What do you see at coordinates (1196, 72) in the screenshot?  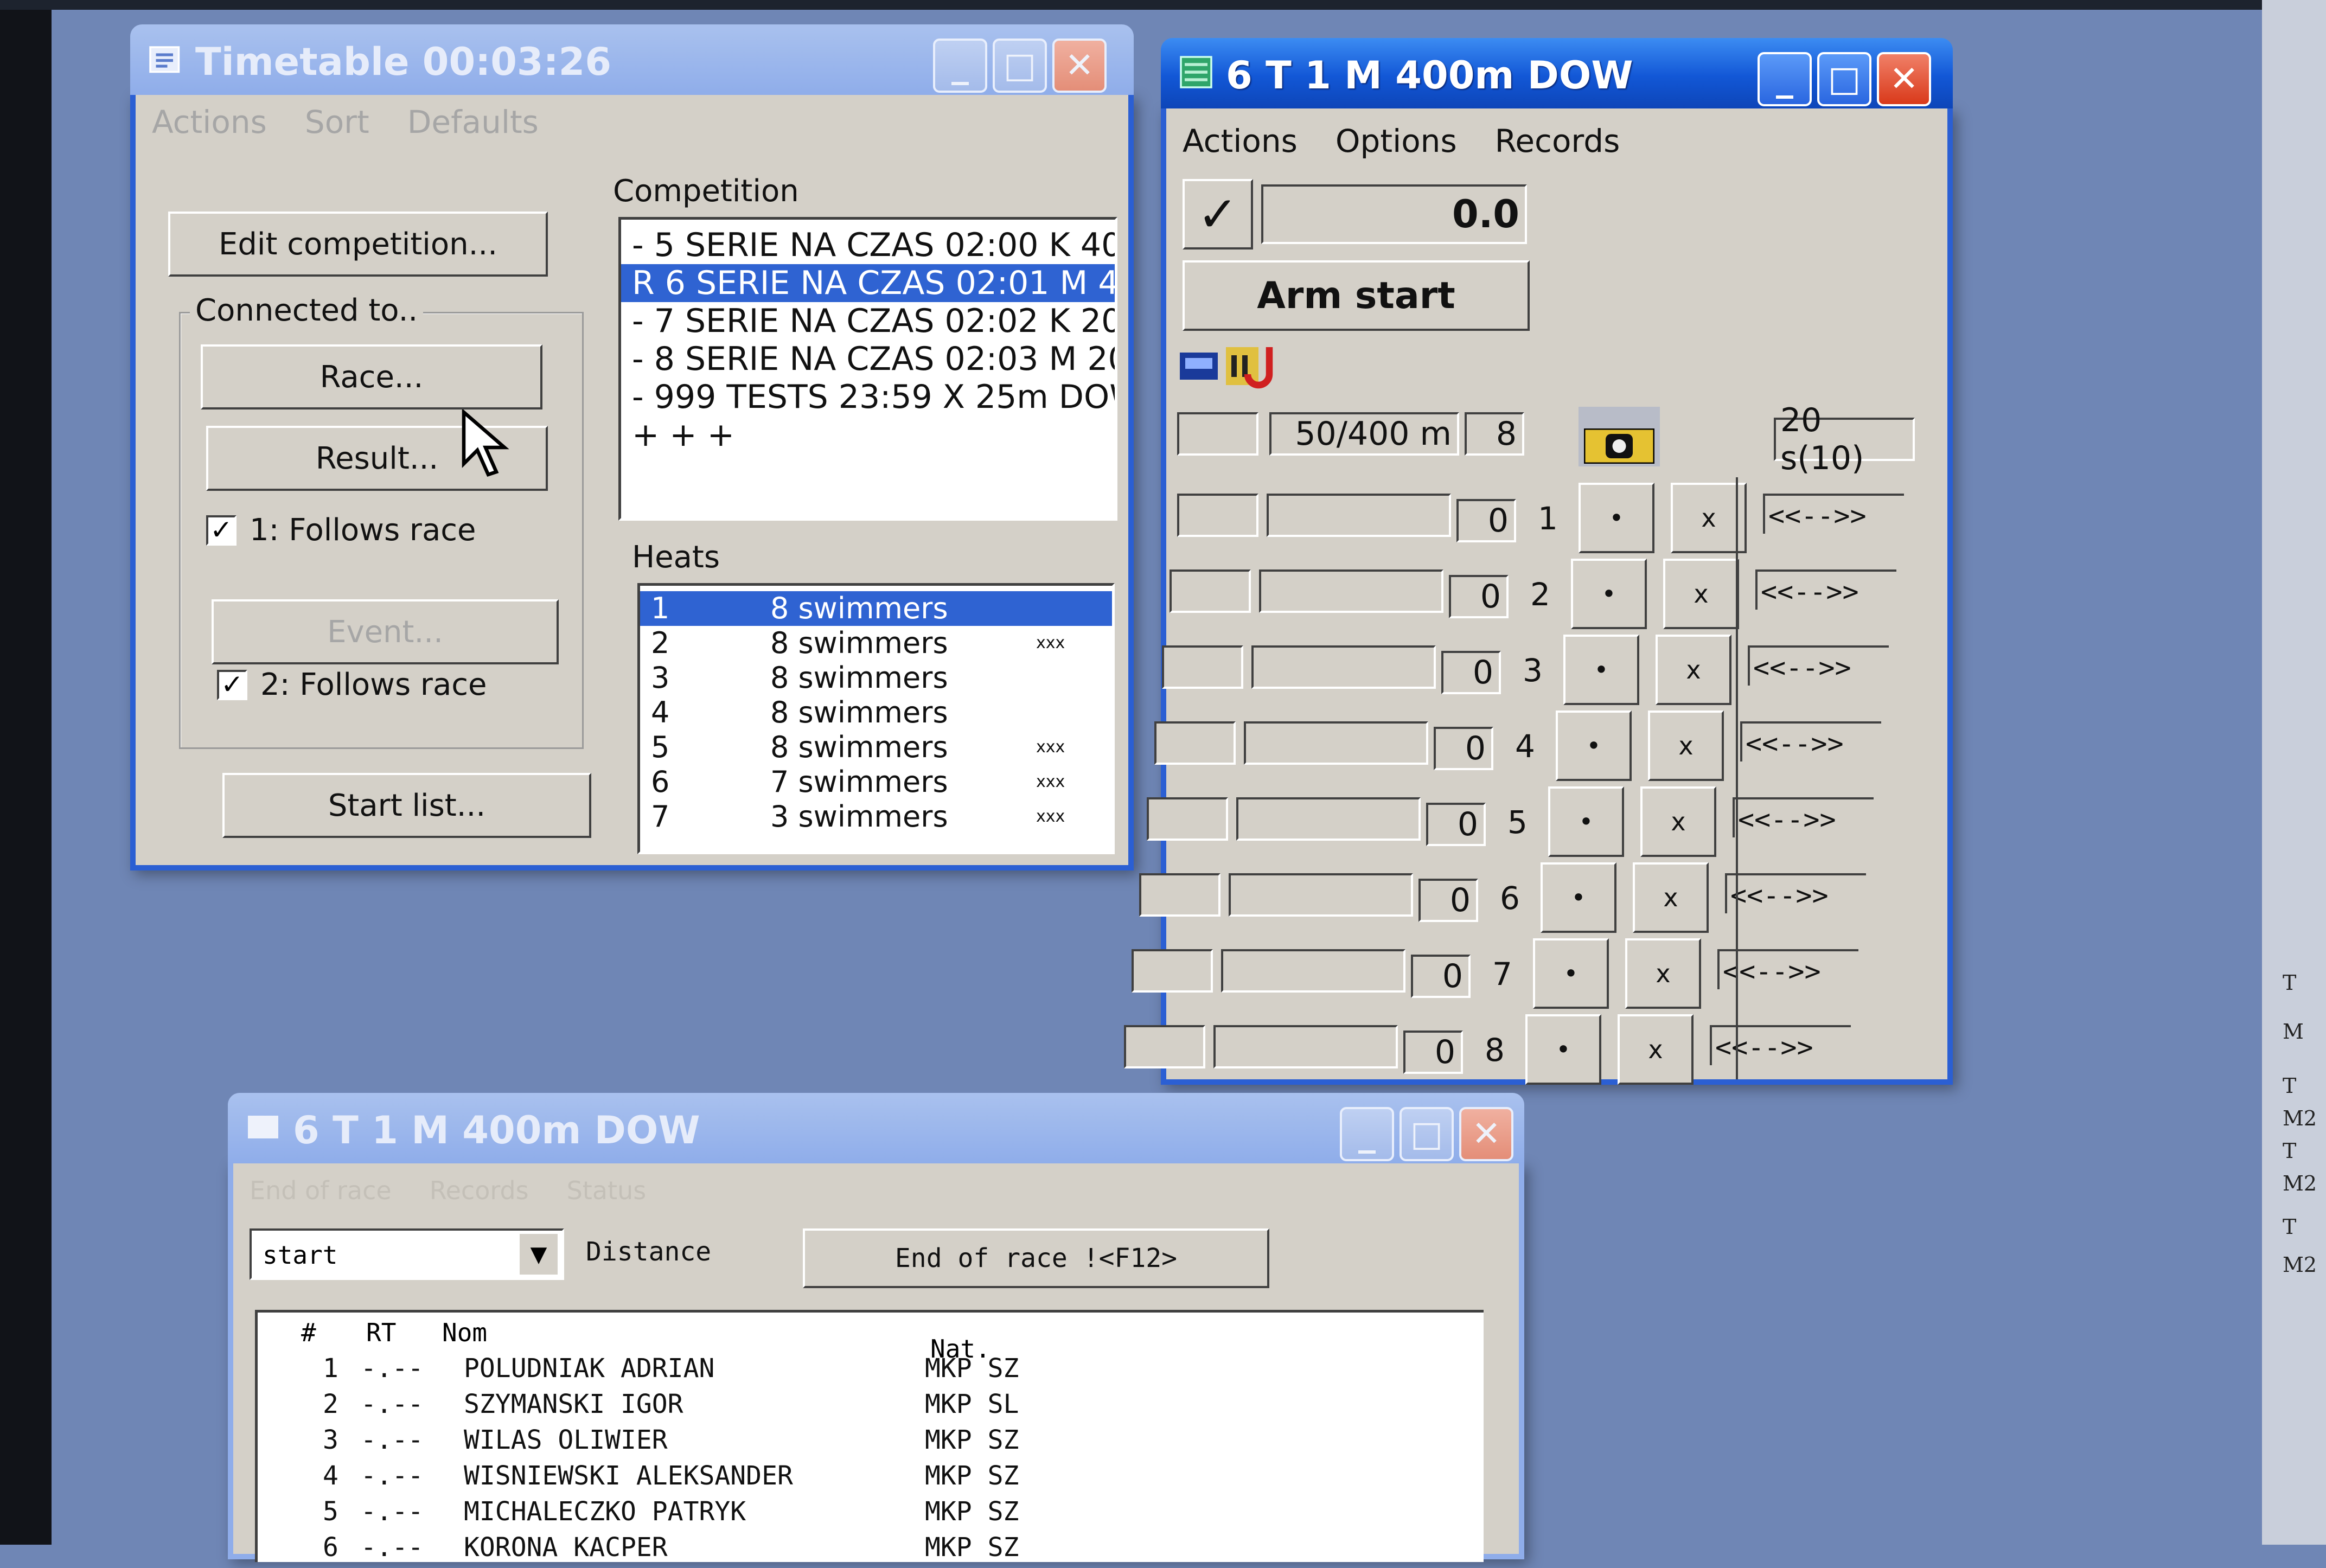 I see `race-app-icon` at bounding box center [1196, 72].